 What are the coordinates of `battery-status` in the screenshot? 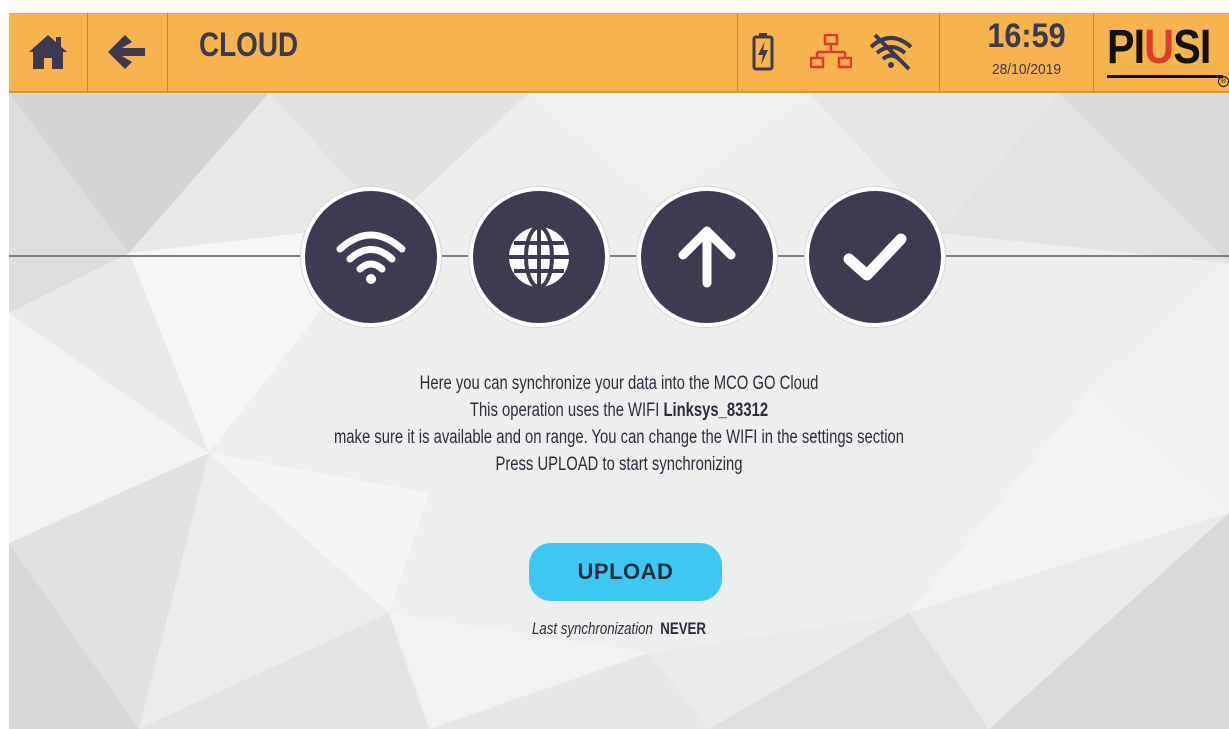 It's located at (763, 52).